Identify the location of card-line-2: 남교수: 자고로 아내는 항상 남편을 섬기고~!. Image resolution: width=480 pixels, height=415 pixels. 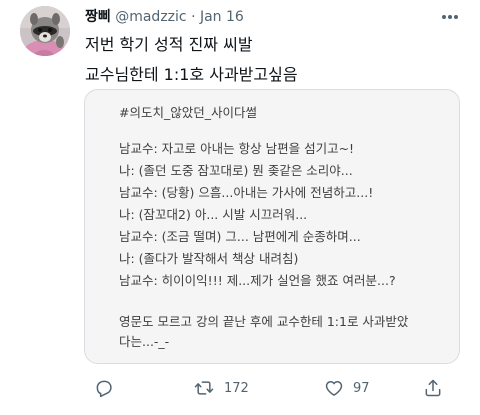
(237, 148).